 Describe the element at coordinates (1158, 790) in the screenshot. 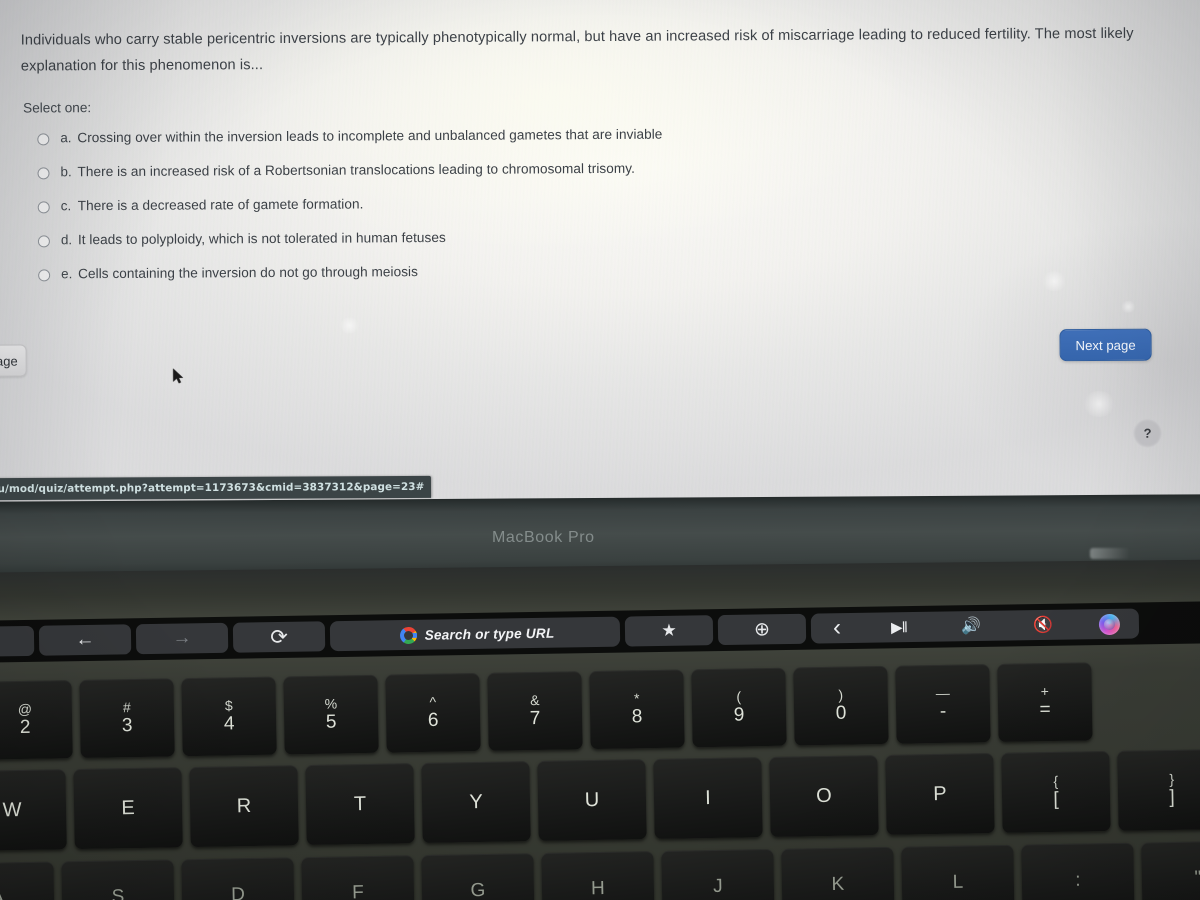

I see `key-right-bracket: } ]` at that location.